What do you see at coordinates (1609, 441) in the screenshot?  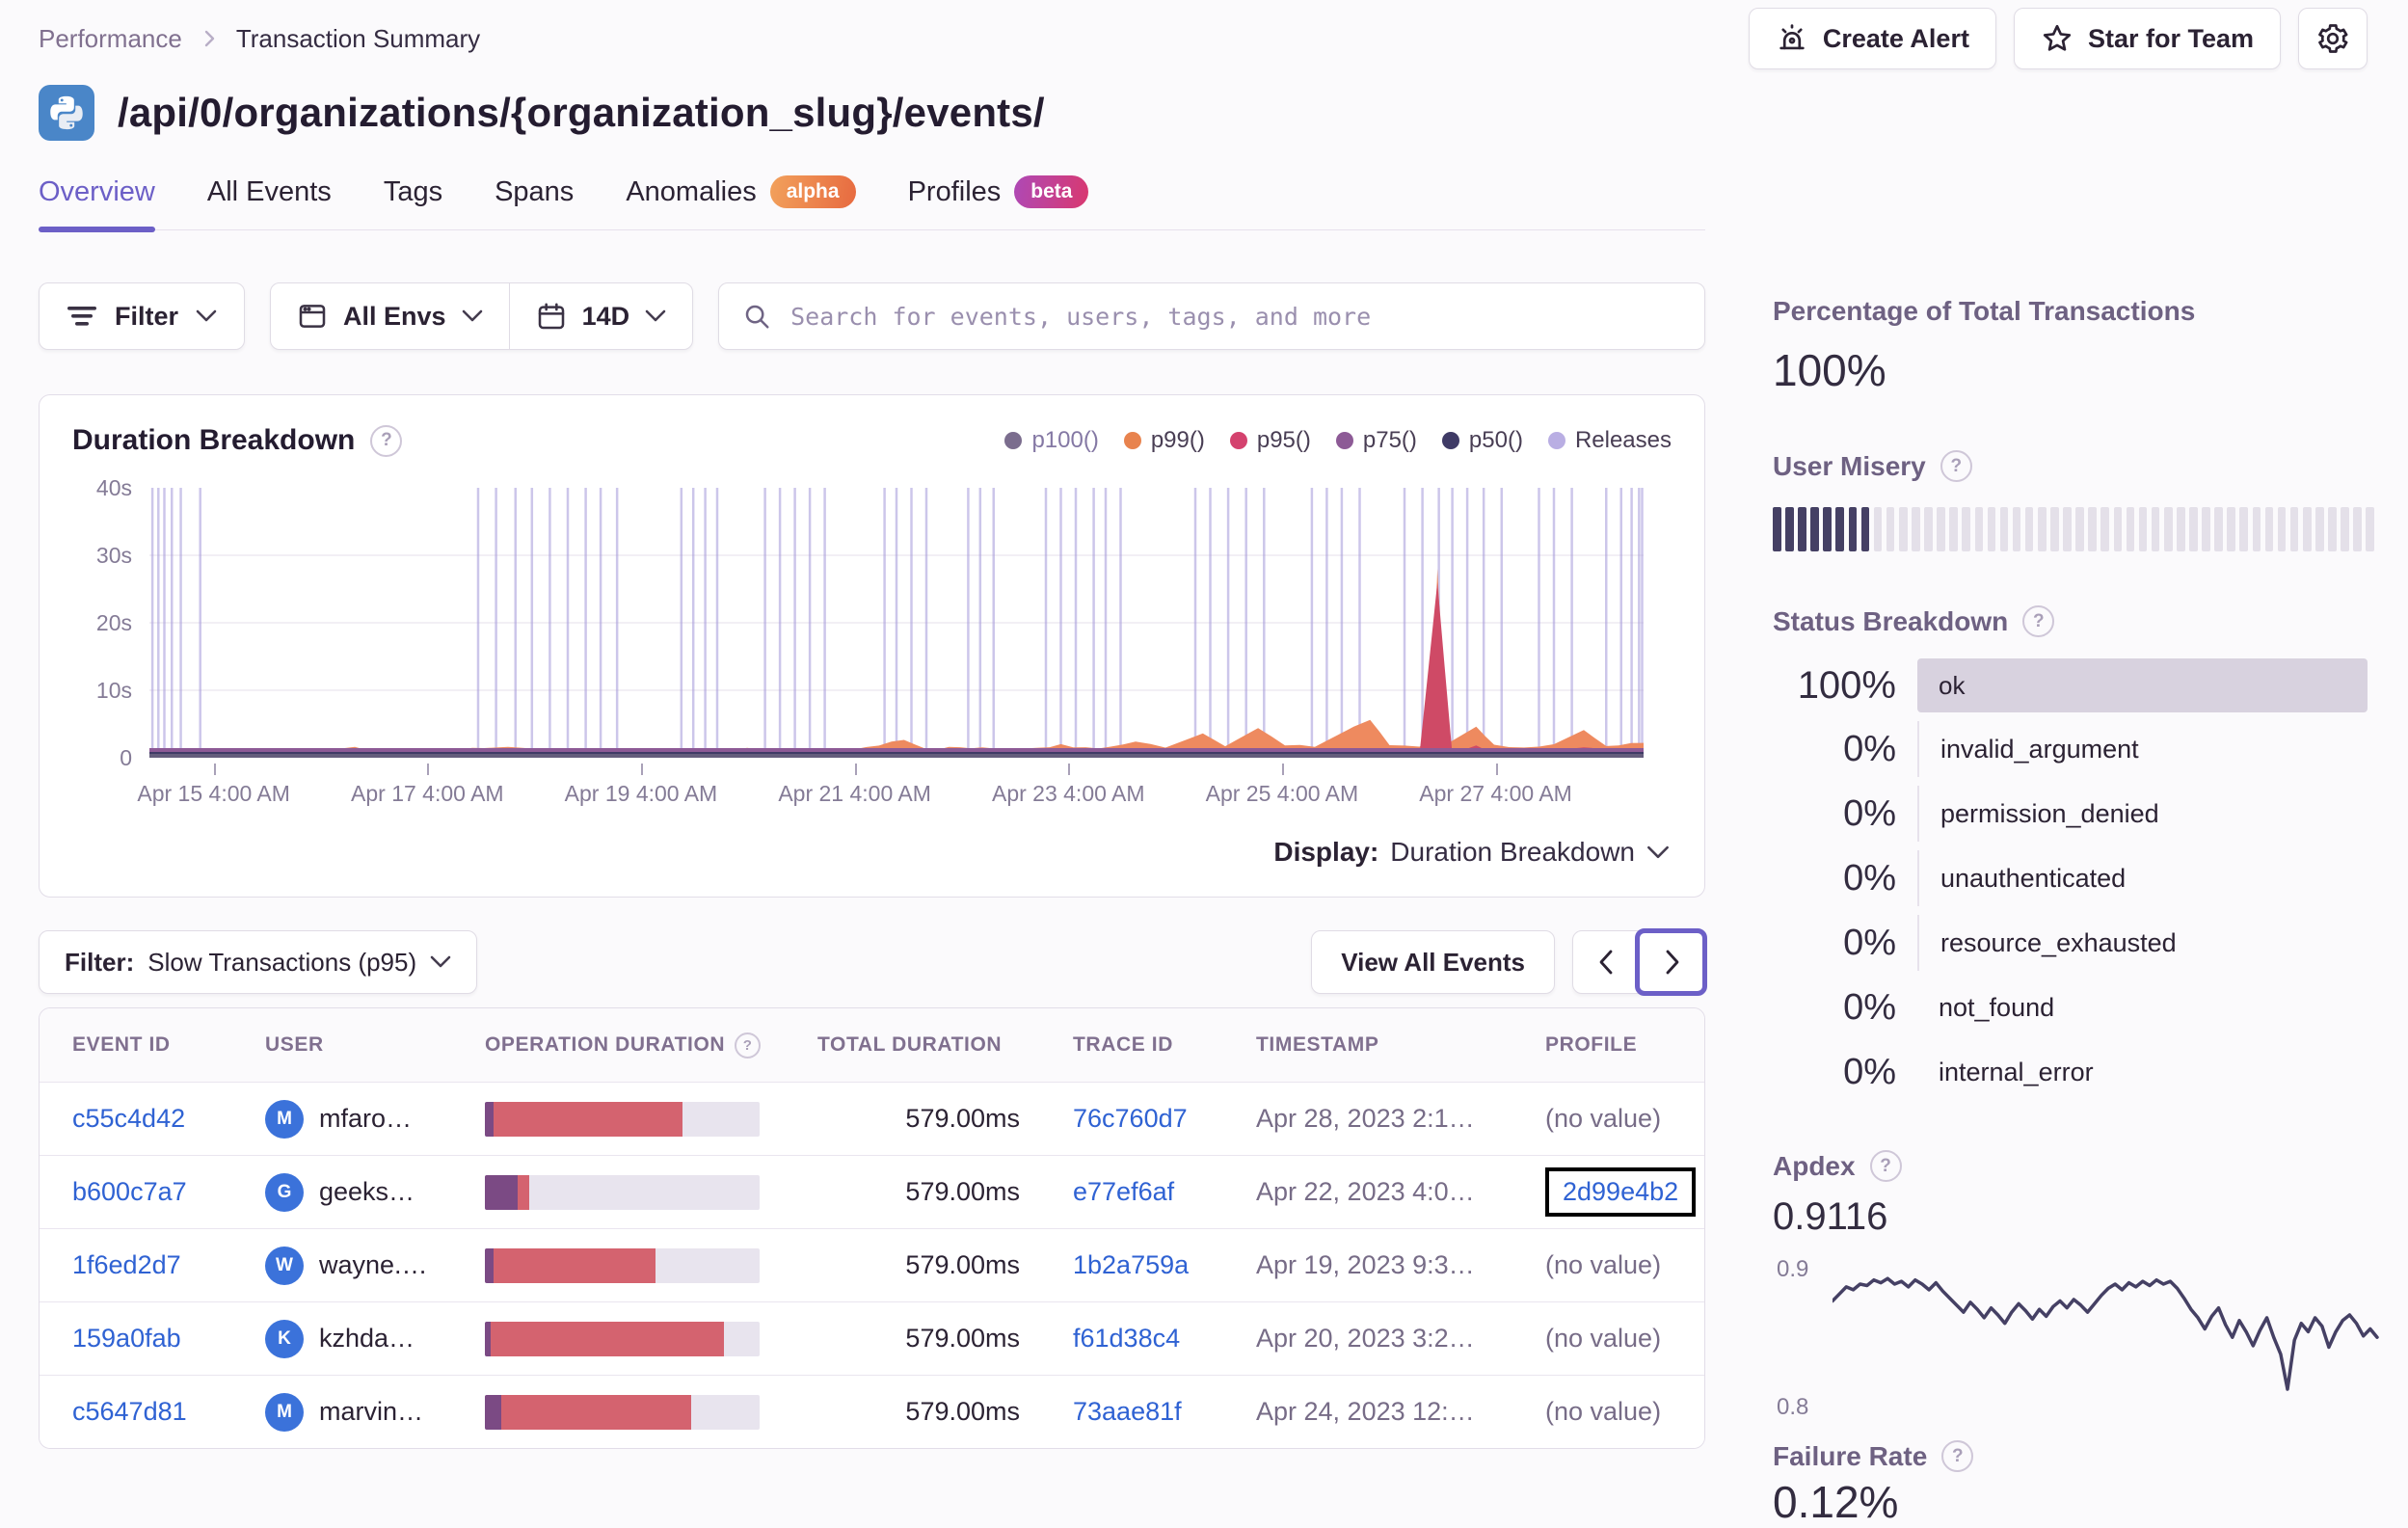 I see `legend-item-releases: Releases` at bounding box center [1609, 441].